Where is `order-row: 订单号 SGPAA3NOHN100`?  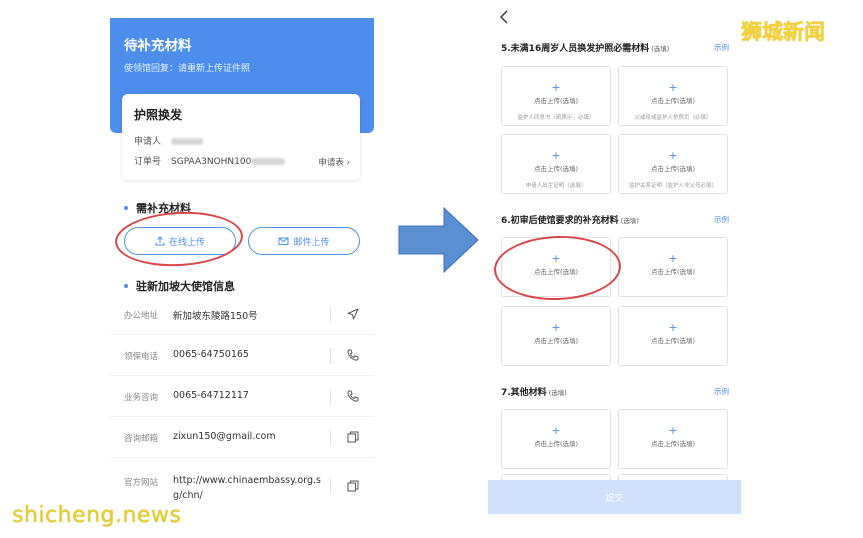 order-row: 订单号 SGPAA3NOHN100 is located at coordinates (210, 160).